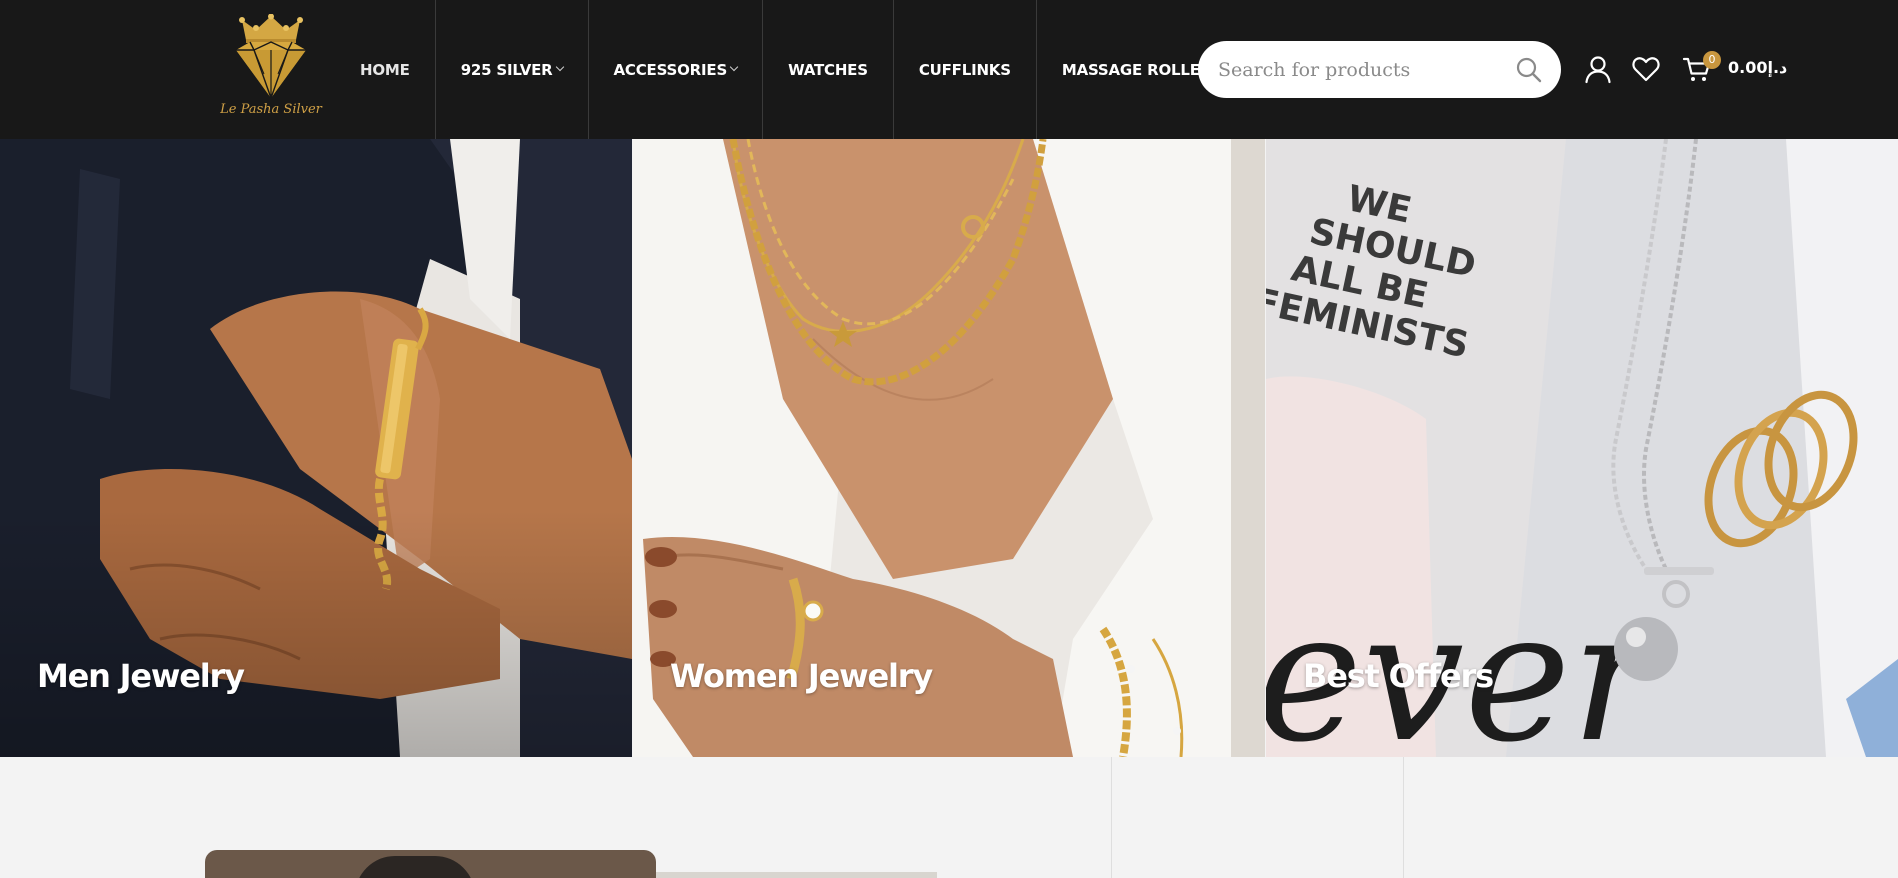 This screenshot has height=878, width=1898. I want to click on nav-item-accessories: ACCESSORIES, so click(675, 69).